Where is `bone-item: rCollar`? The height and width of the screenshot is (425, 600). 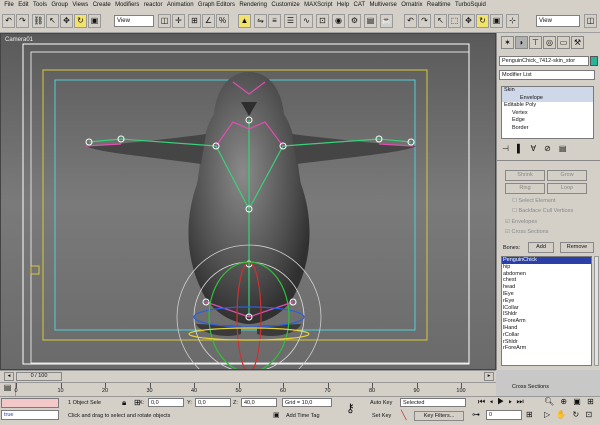
bone-item: rCollar is located at coordinates (546, 335).